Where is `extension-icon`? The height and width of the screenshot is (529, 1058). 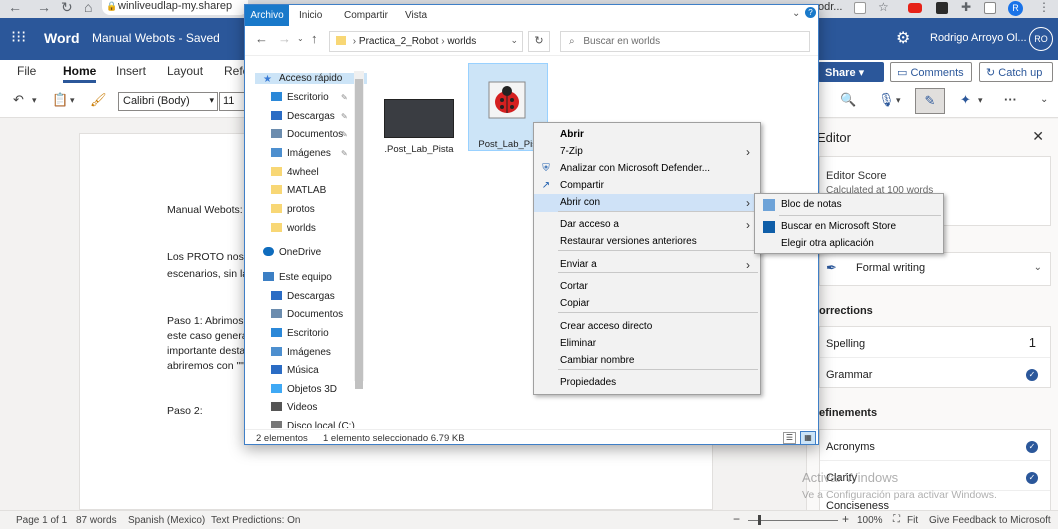 extension-icon is located at coordinates (942, 8).